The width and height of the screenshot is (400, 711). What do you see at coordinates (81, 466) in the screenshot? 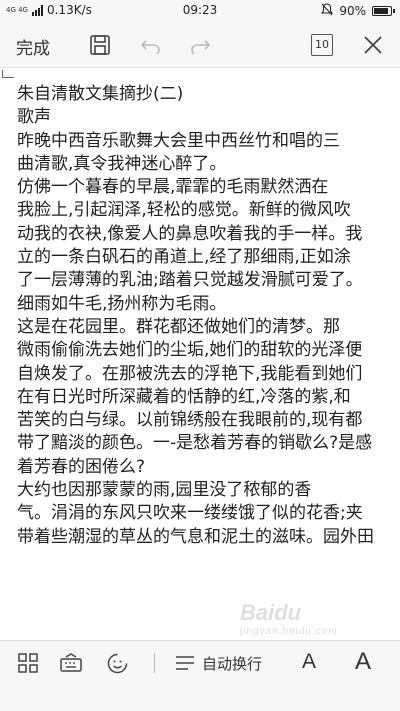
I see `text-line: 着芳春的困倦么?` at bounding box center [81, 466].